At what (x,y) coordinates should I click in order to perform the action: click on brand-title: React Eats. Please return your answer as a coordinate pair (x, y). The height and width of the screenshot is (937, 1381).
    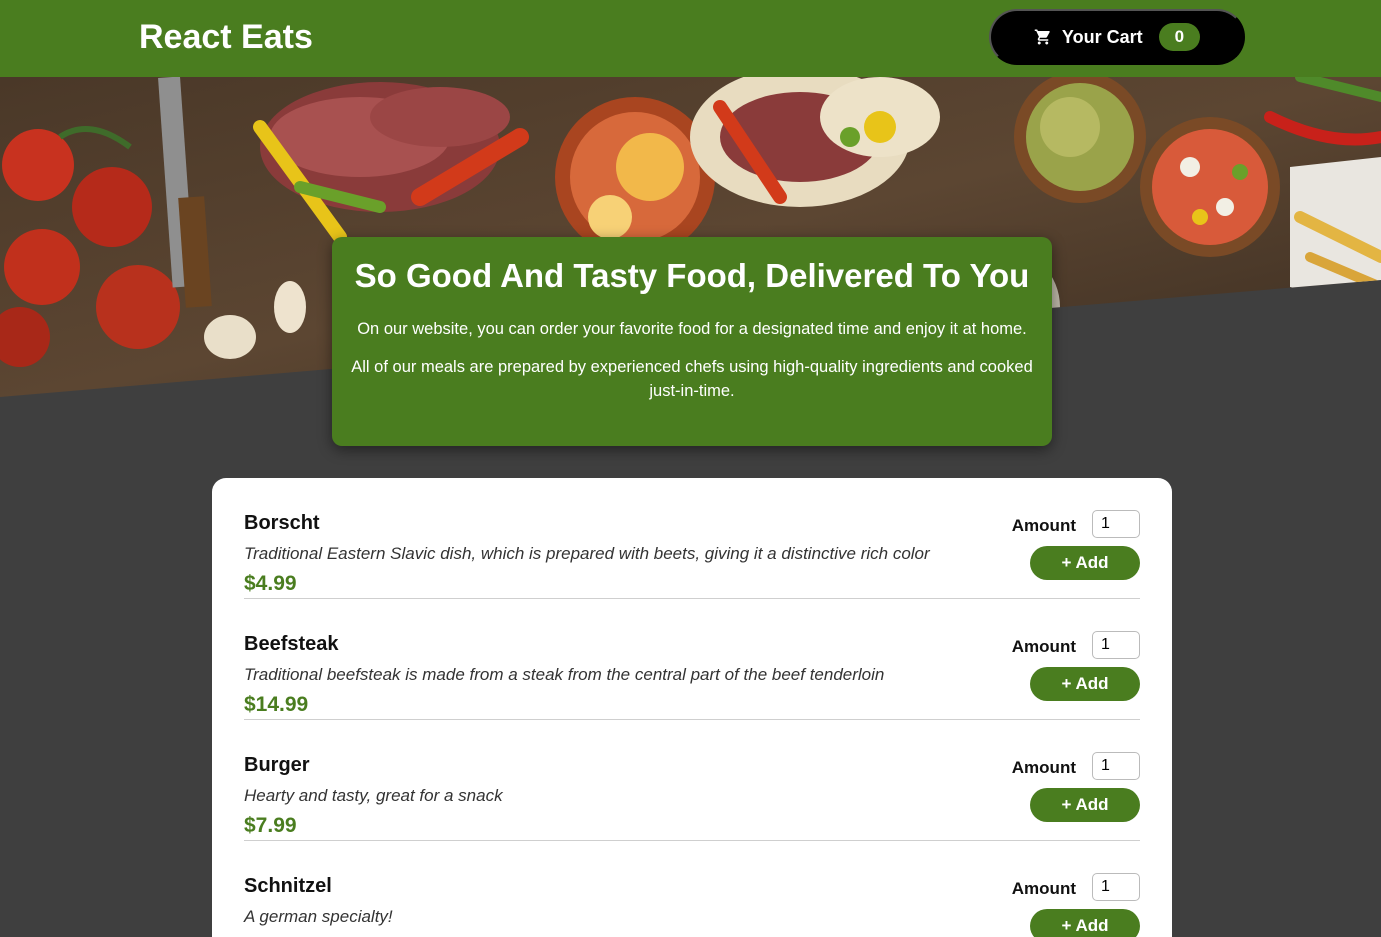
    Looking at the image, I should click on (226, 37).